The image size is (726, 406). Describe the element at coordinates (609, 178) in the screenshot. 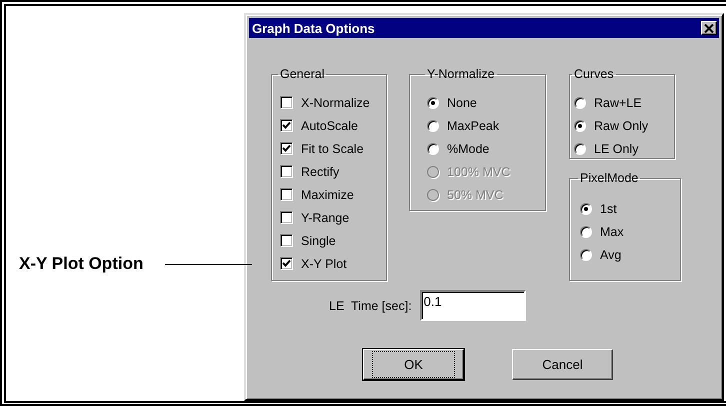

I see `group-title: PixelMode` at that location.